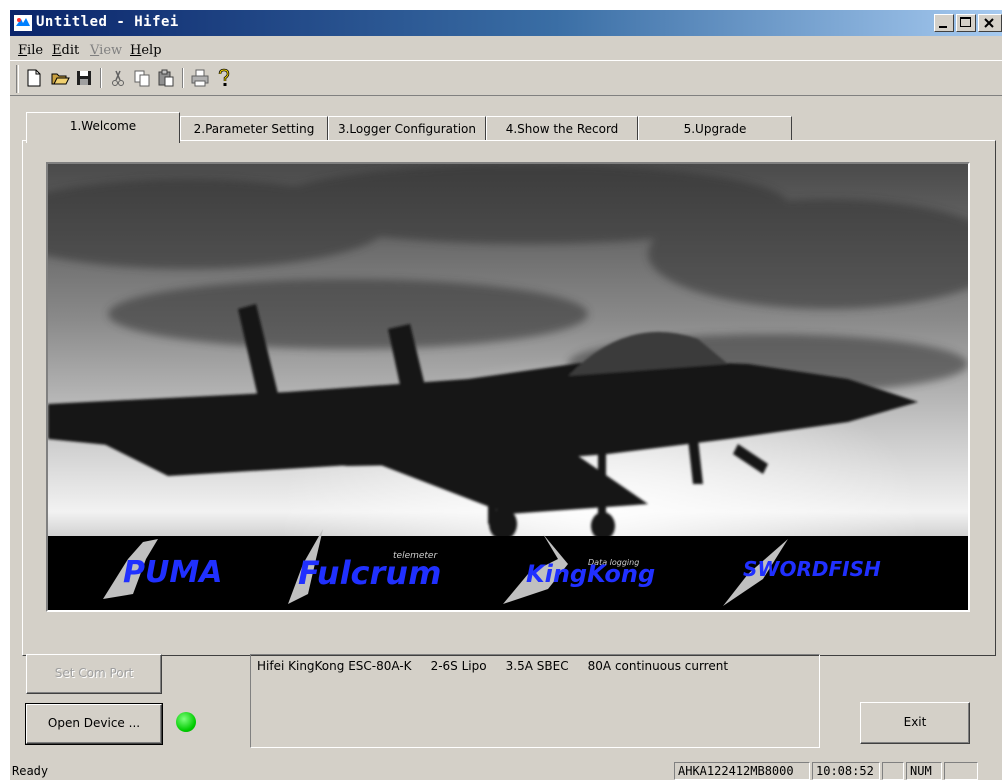  I want to click on tab-label: 2.Parameter Setting, so click(254, 129).